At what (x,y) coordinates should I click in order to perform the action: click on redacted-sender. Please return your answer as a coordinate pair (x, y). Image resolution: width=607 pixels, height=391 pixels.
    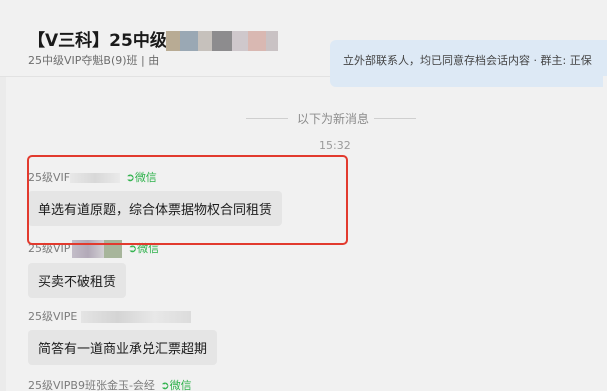
    Looking at the image, I should click on (136, 317).